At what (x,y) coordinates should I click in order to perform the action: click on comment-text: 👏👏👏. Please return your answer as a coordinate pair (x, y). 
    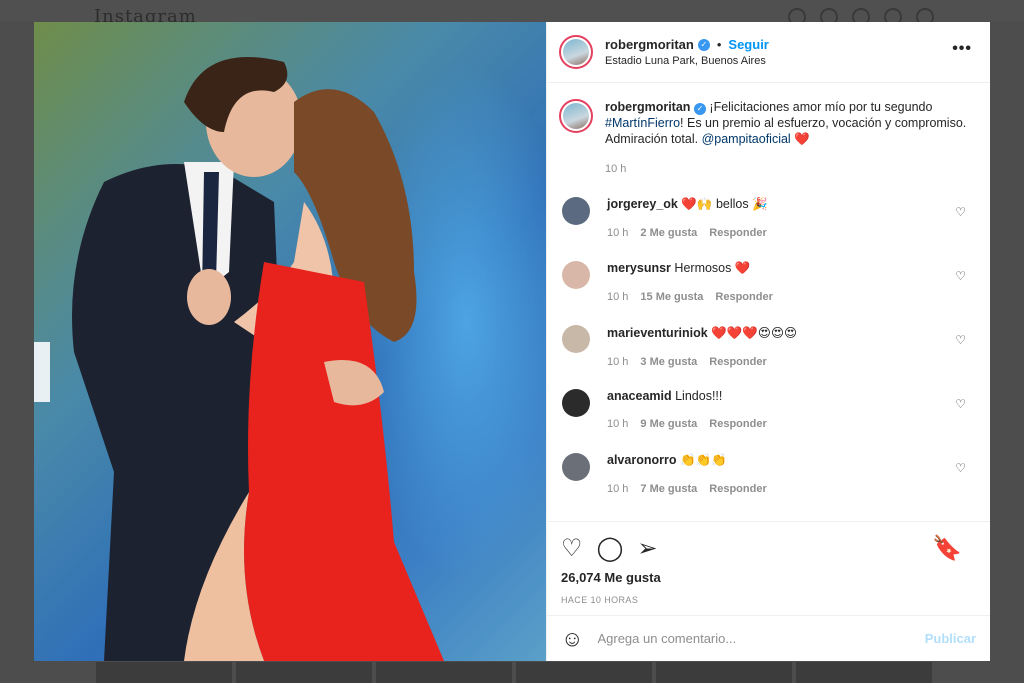
    Looking at the image, I should click on (703, 460).